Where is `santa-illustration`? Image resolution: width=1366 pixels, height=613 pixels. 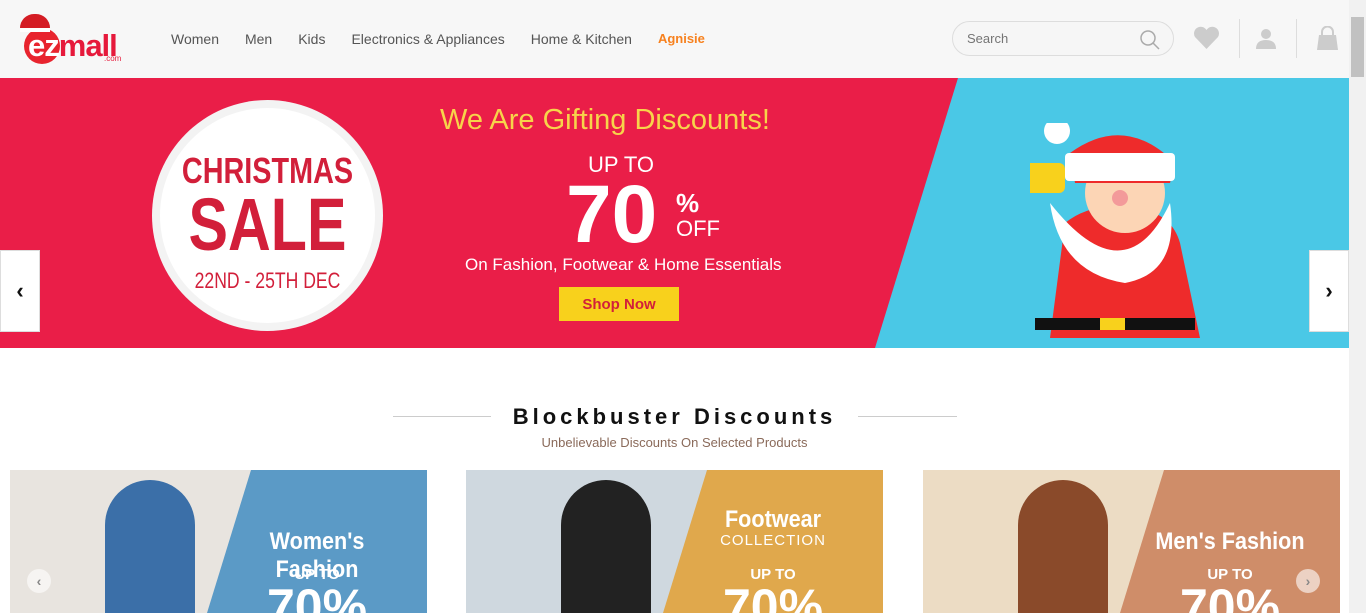
santa-illustration is located at coordinates (1115, 230).